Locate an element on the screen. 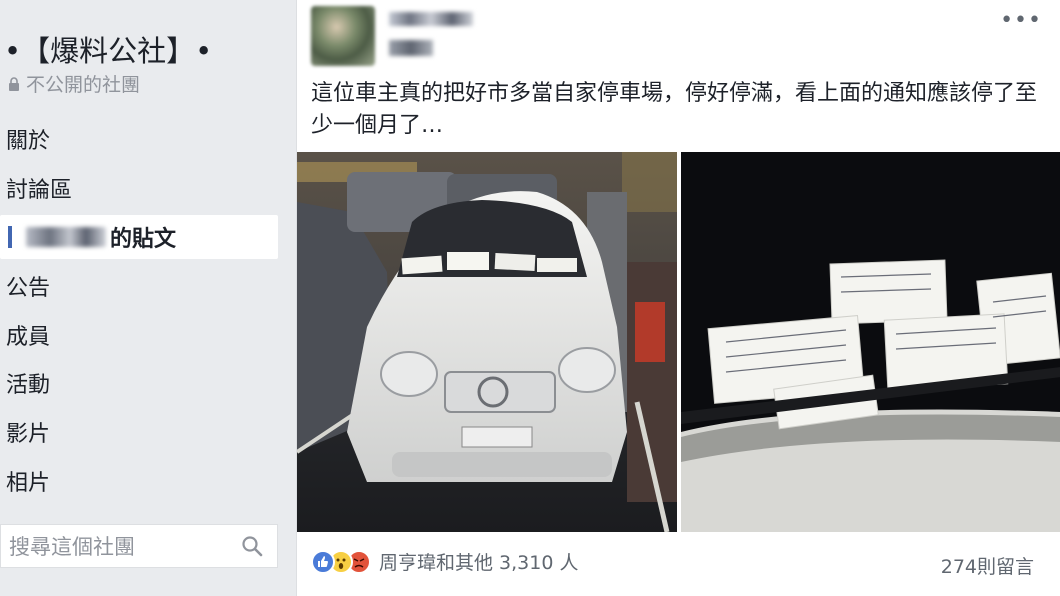  reactions-summary: 周亨瑋和其他 3,310 人 is located at coordinates (444, 561).